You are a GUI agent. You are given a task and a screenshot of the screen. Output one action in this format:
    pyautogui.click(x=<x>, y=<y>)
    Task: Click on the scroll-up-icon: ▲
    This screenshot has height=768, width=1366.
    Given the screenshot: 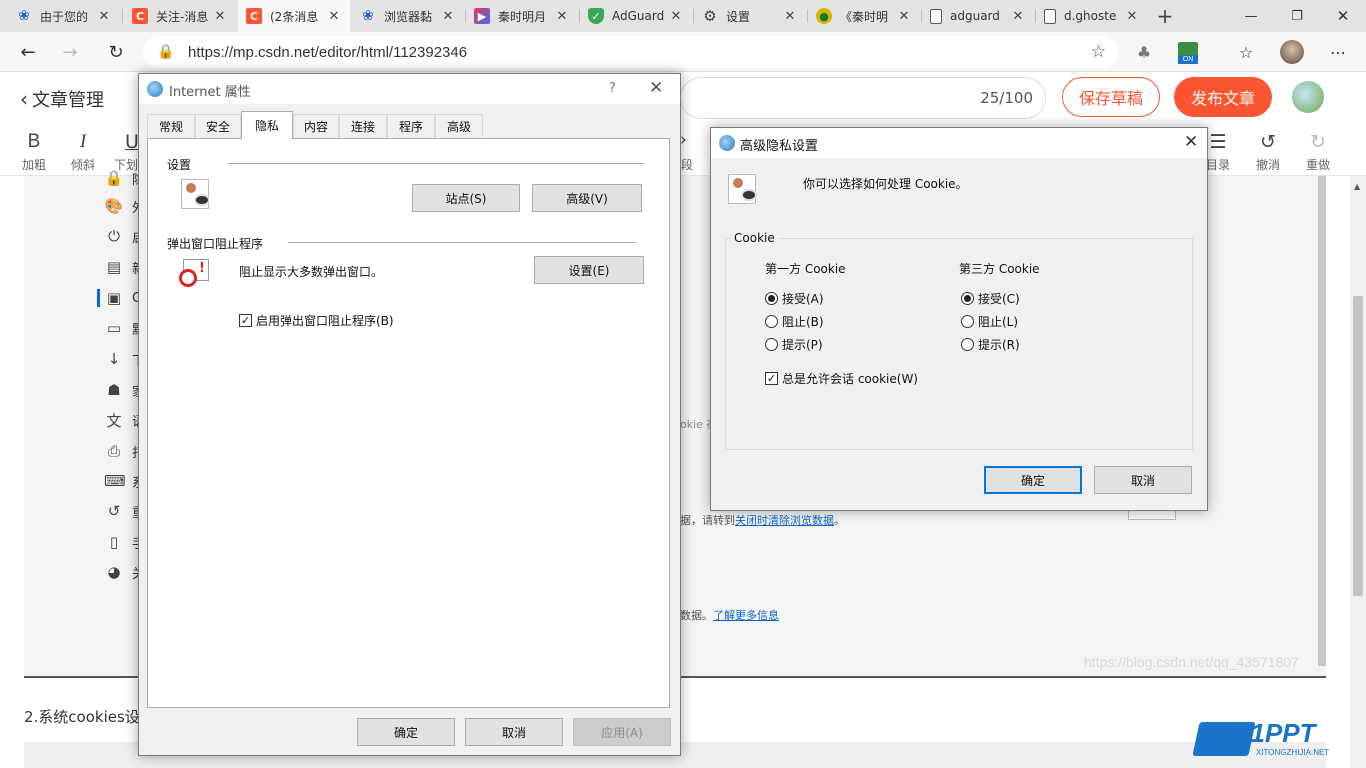 What is the action you would take?
    pyautogui.click(x=1357, y=186)
    